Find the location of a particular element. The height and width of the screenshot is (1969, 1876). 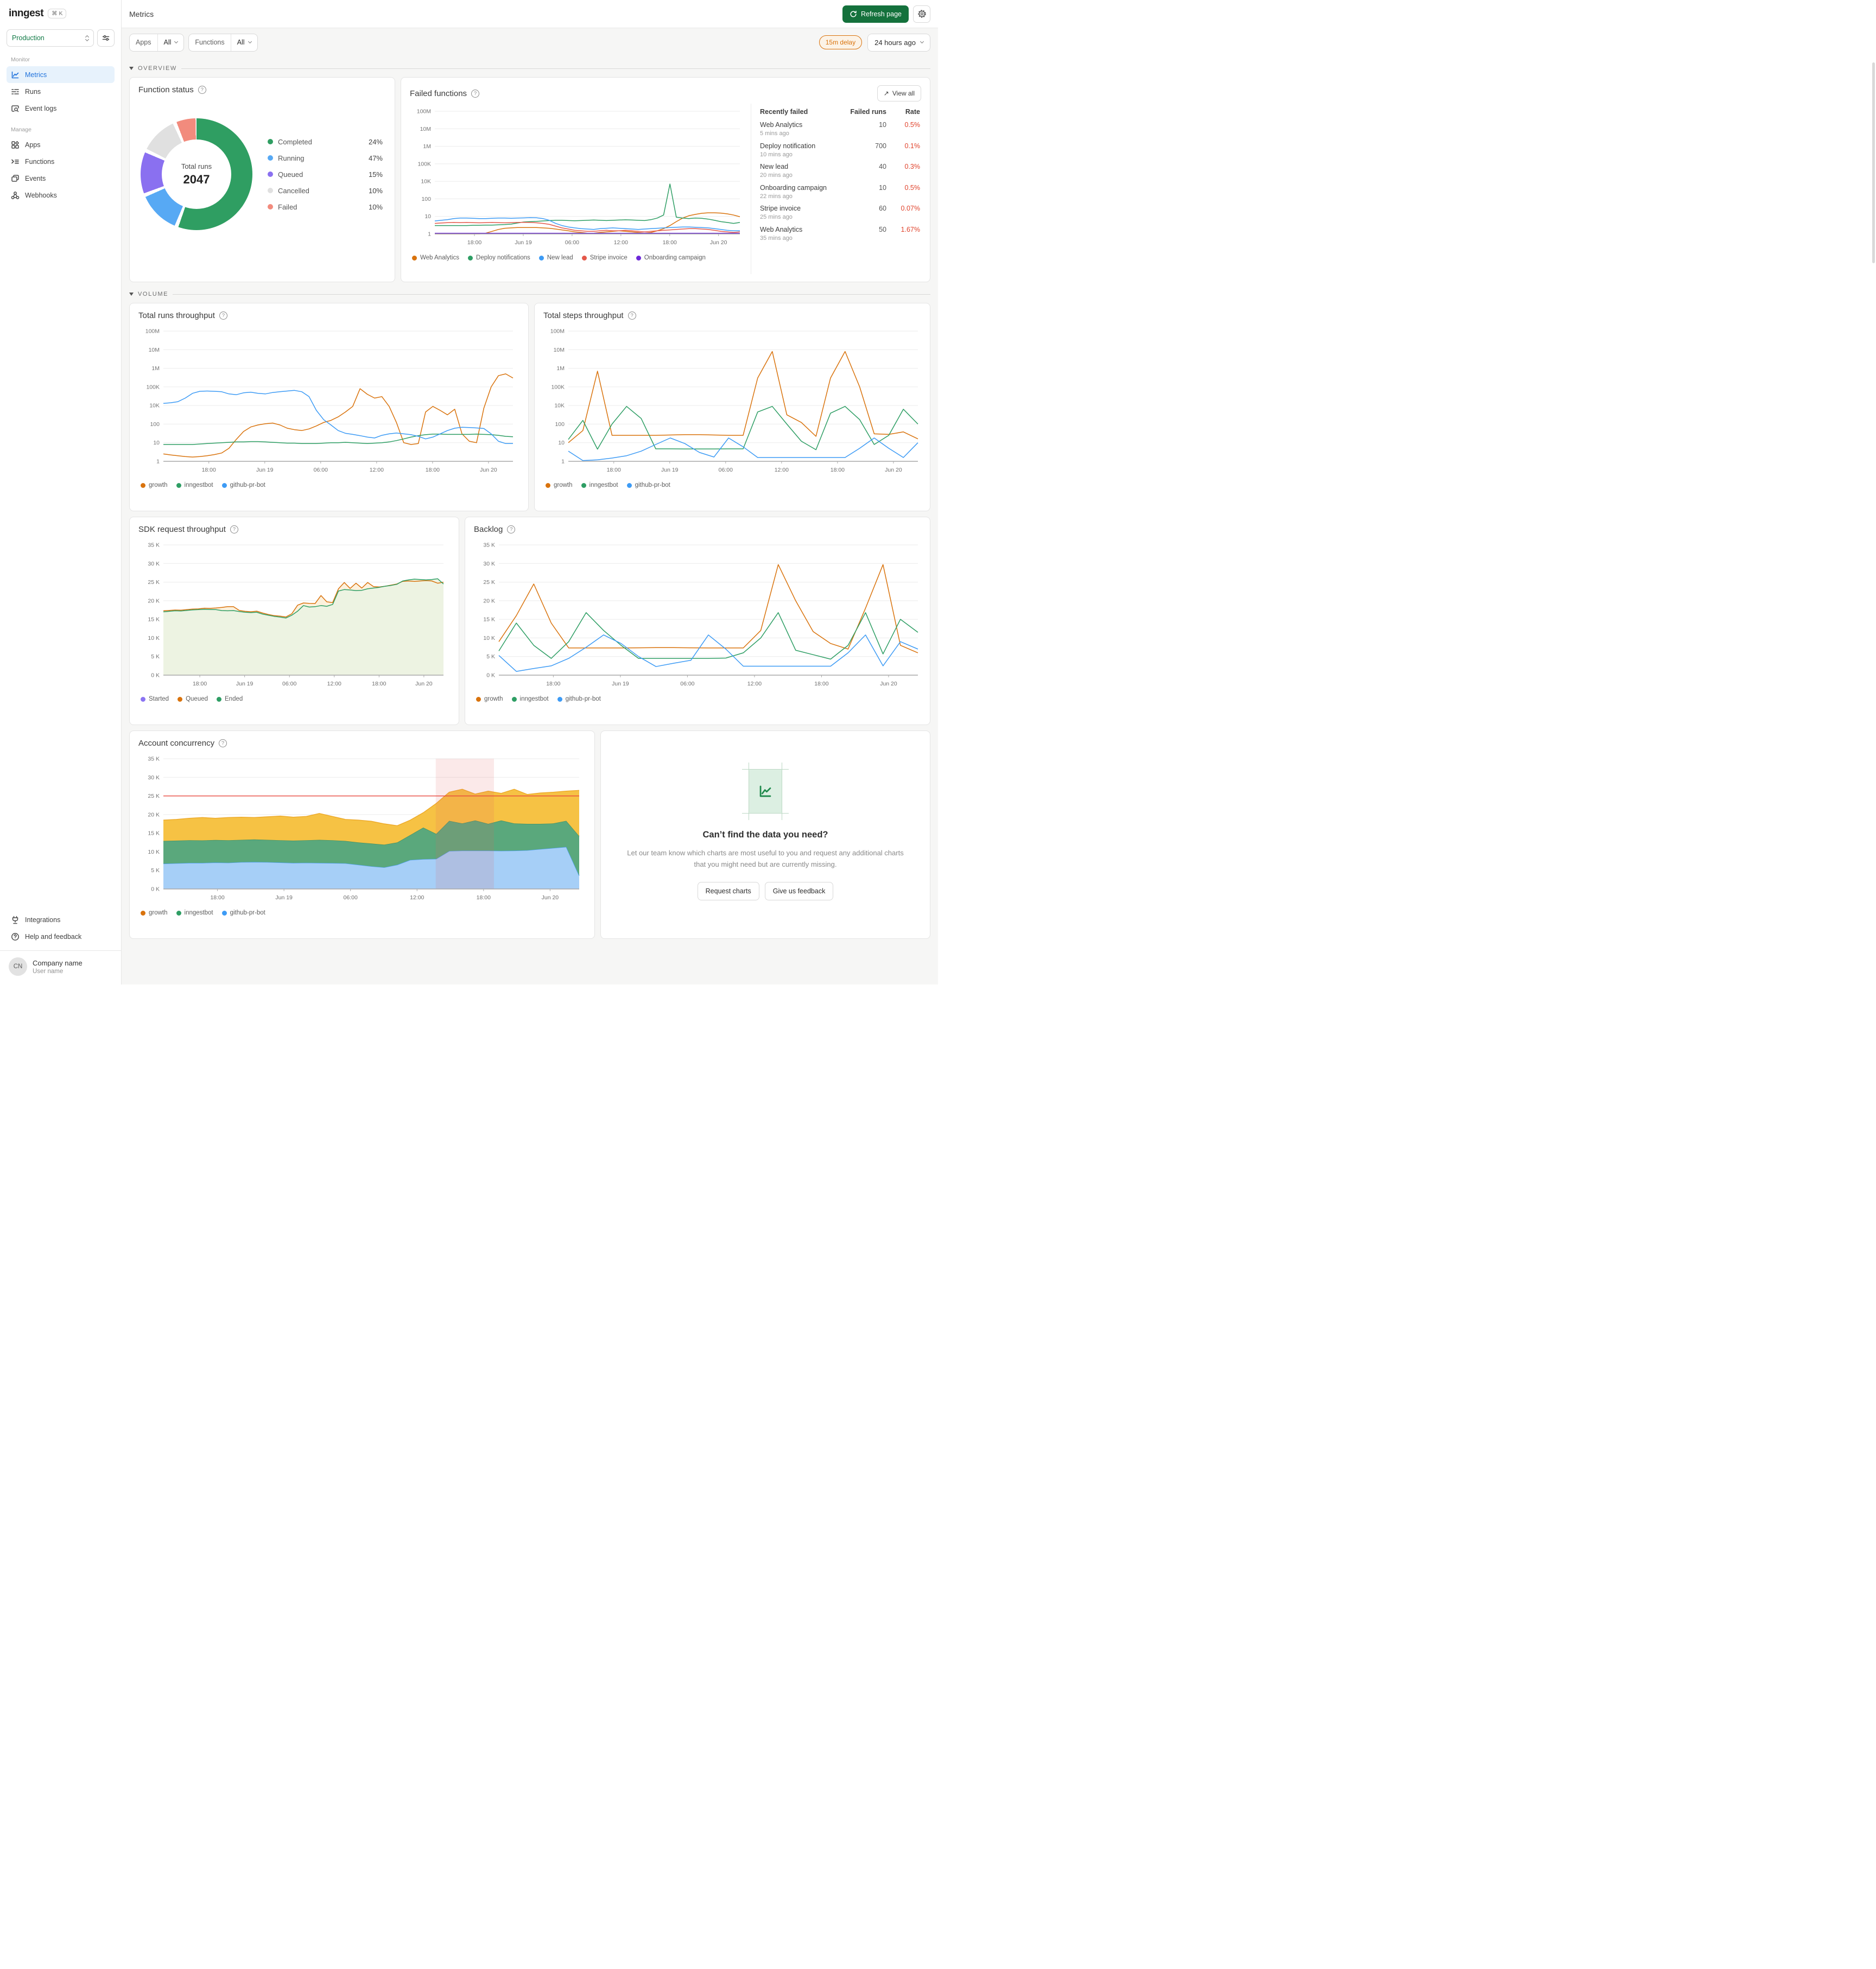

sidebar-item-functions: Functions is located at coordinates (61, 161).